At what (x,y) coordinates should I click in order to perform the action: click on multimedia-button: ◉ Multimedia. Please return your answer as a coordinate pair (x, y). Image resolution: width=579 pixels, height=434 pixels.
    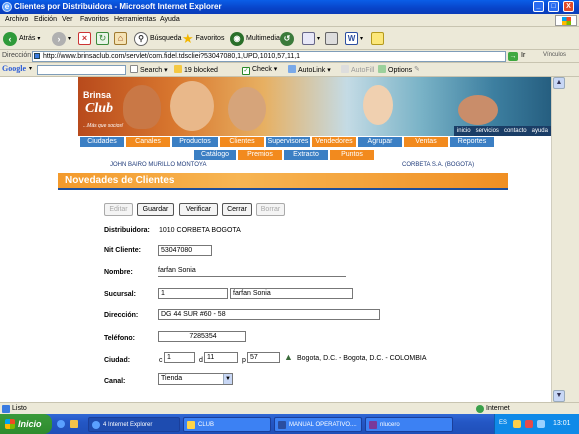
    Looking at the image, I should click on (255, 38).